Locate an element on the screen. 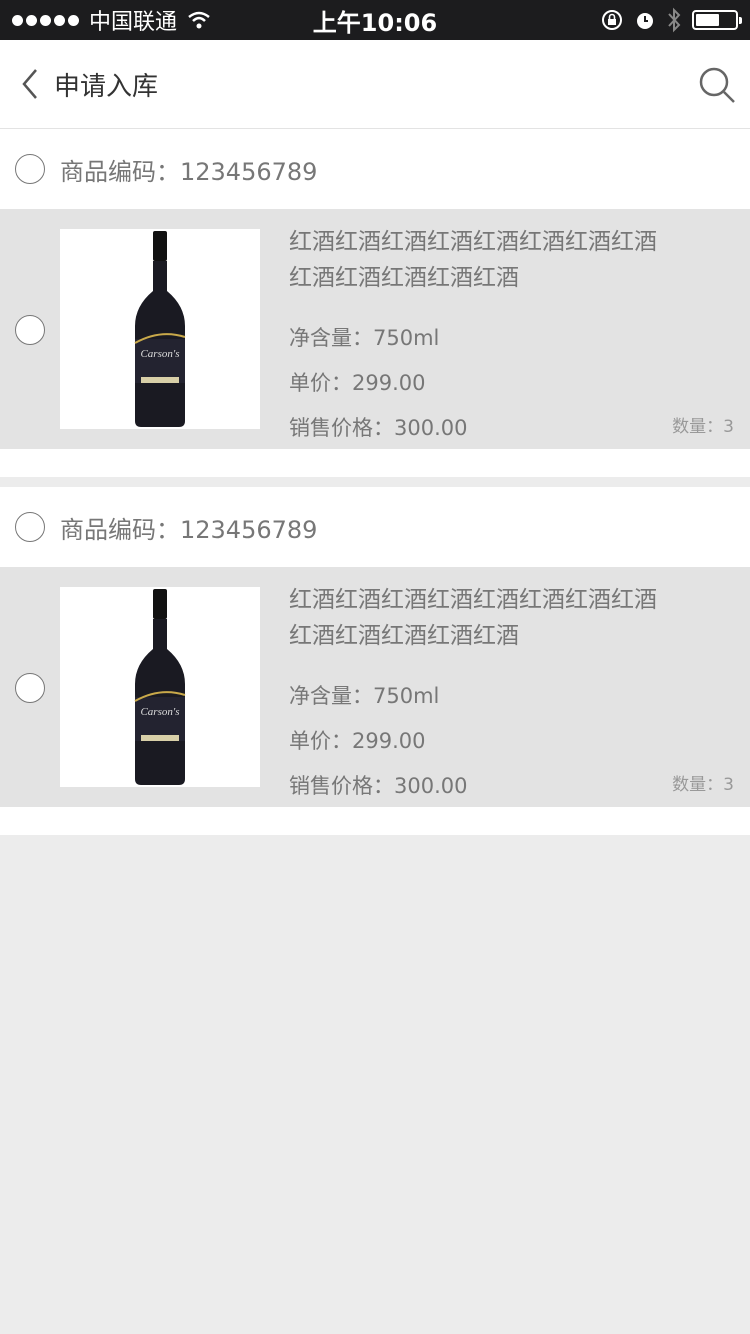  battery-icon is located at coordinates (717, 20).